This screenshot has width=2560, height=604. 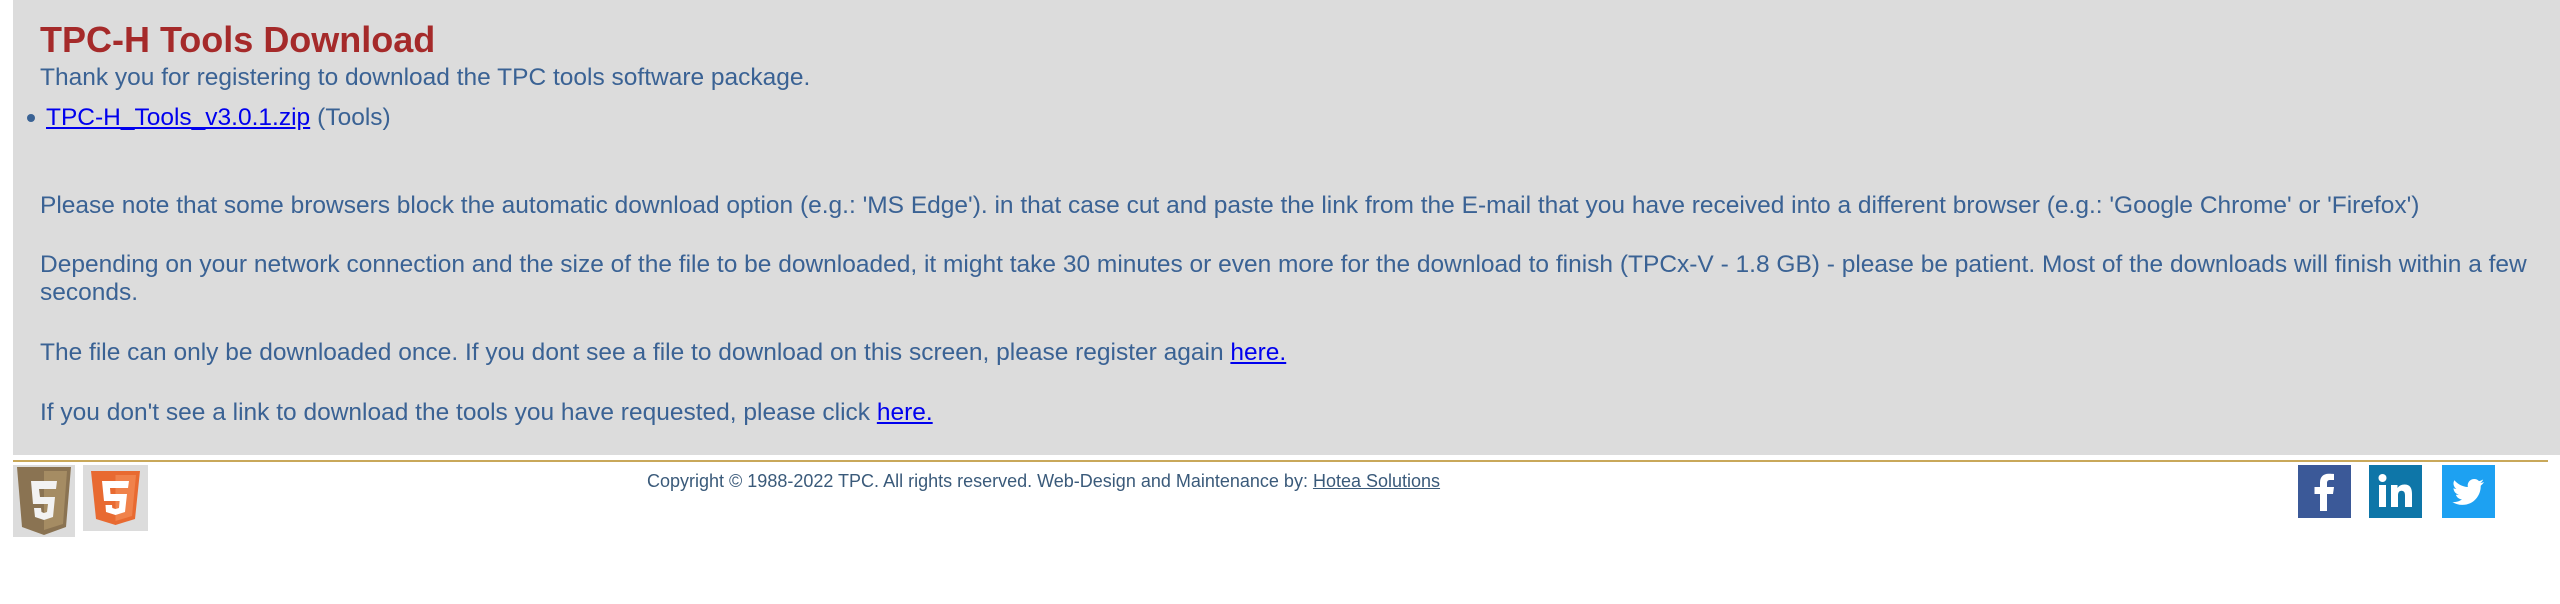 What do you see at coordinates (1376, 481) in the screenshot?
I see `designer-link: Hotea Solutions` at bounding box center [1376, 481].